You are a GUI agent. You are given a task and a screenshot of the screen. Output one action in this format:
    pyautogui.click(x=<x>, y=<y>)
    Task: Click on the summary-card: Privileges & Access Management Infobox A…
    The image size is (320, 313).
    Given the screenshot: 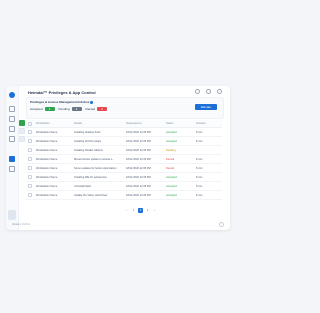 What is the action you would take?
    pyautogui.click(x=125, y=108)
    